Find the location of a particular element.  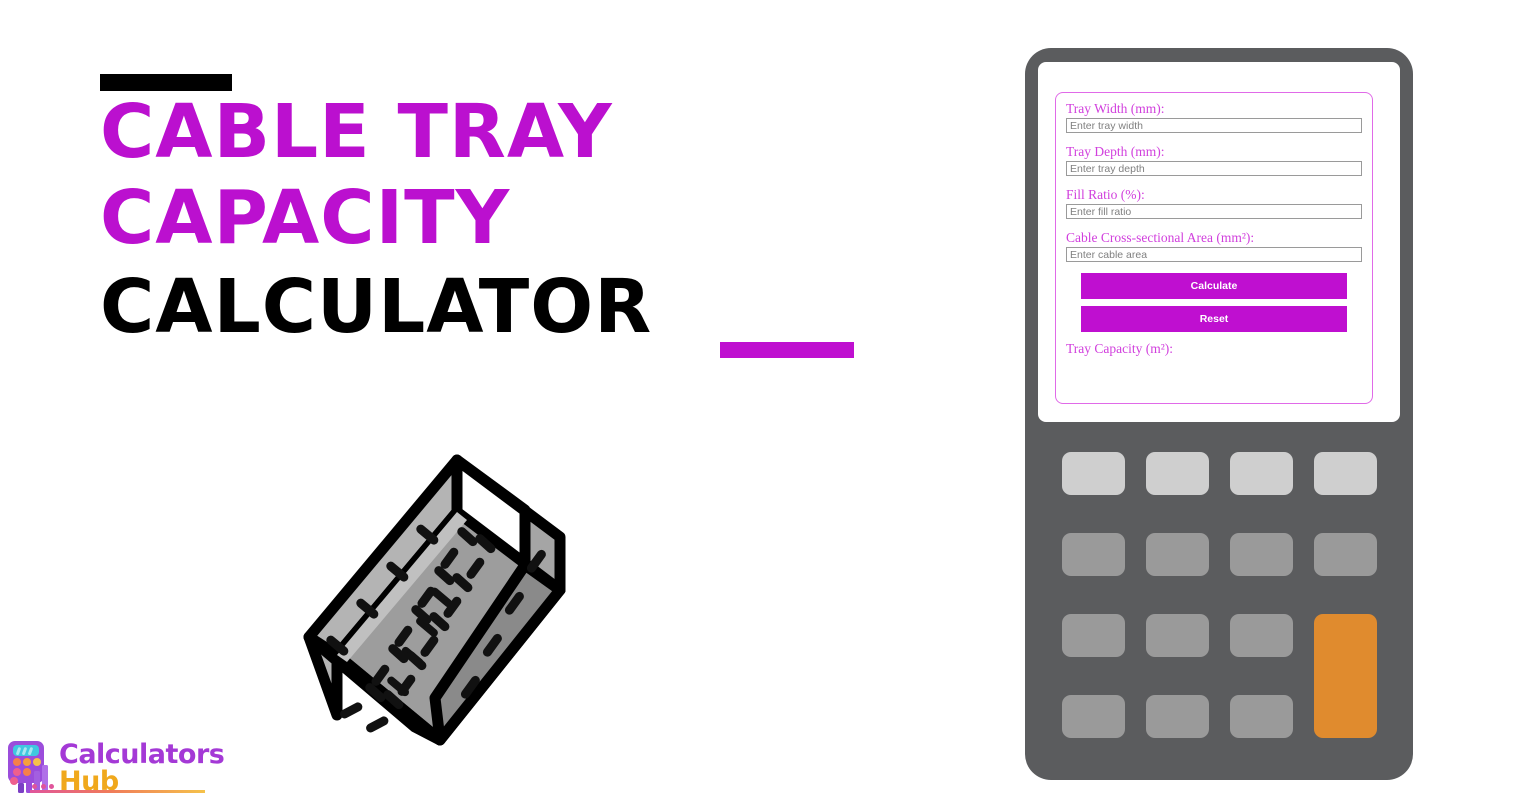

title-line-1: CABLE TRAY is located at coordinates (356, 132).